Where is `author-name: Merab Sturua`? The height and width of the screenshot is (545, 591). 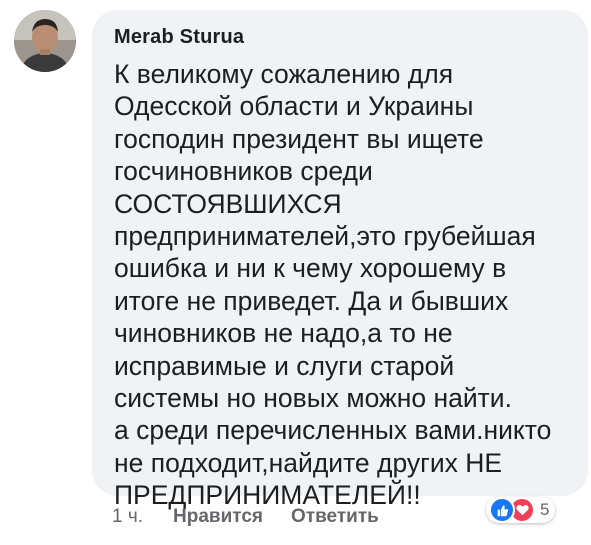 author-name: Merab Sturua is located at coordinates (179, 37).